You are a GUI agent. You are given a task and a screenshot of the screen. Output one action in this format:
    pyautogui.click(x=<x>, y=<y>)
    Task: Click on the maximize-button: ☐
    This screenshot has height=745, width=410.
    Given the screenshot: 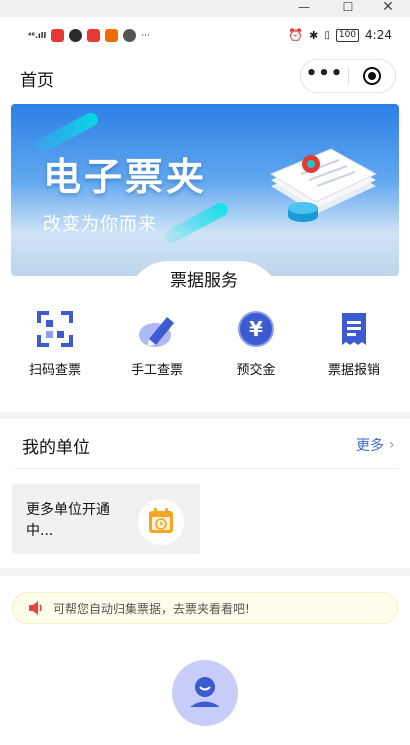 What is the action you would take?
    pyautogui.click(x=348, y=8)
    